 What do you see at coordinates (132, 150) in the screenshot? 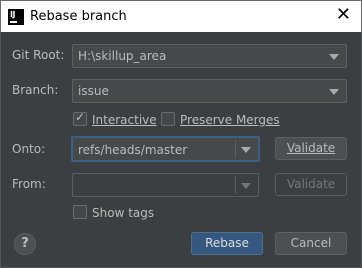
I see `onto-value: refs/heads/master` at bounding box center [132, 150].